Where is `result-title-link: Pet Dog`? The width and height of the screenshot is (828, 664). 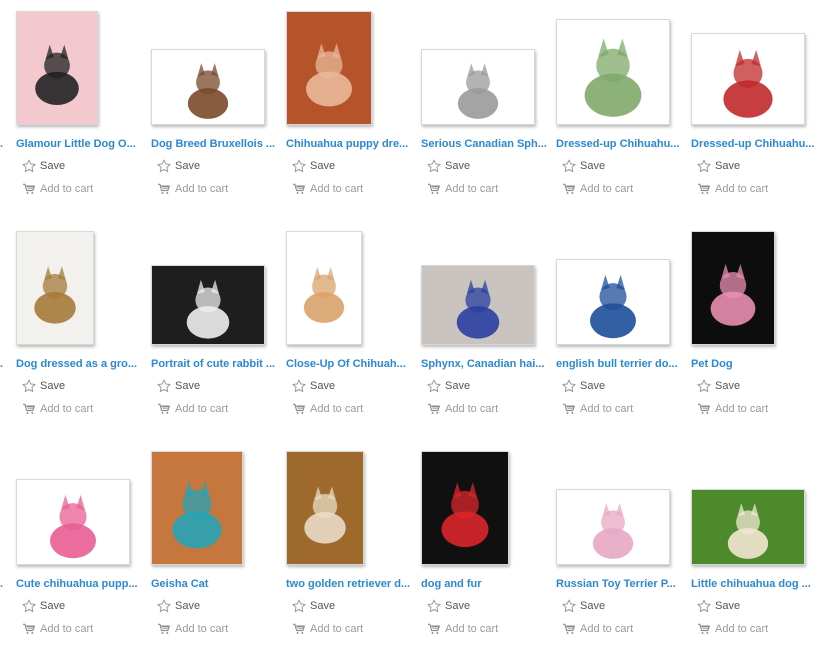 result-title-link: Pet Dog is located at coordinates (755, 364).